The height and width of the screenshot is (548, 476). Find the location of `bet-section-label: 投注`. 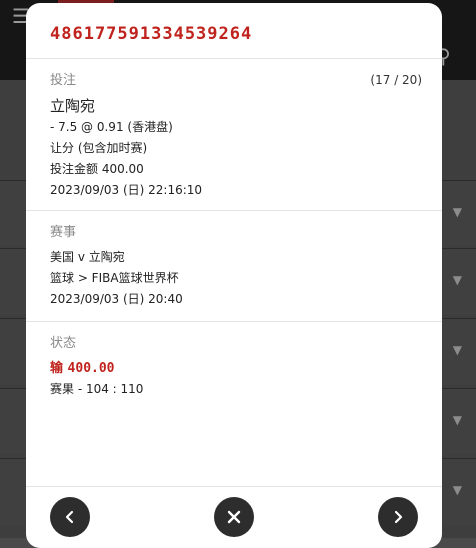

bet-section-label: 投注 is located at coordinates (63, 80).